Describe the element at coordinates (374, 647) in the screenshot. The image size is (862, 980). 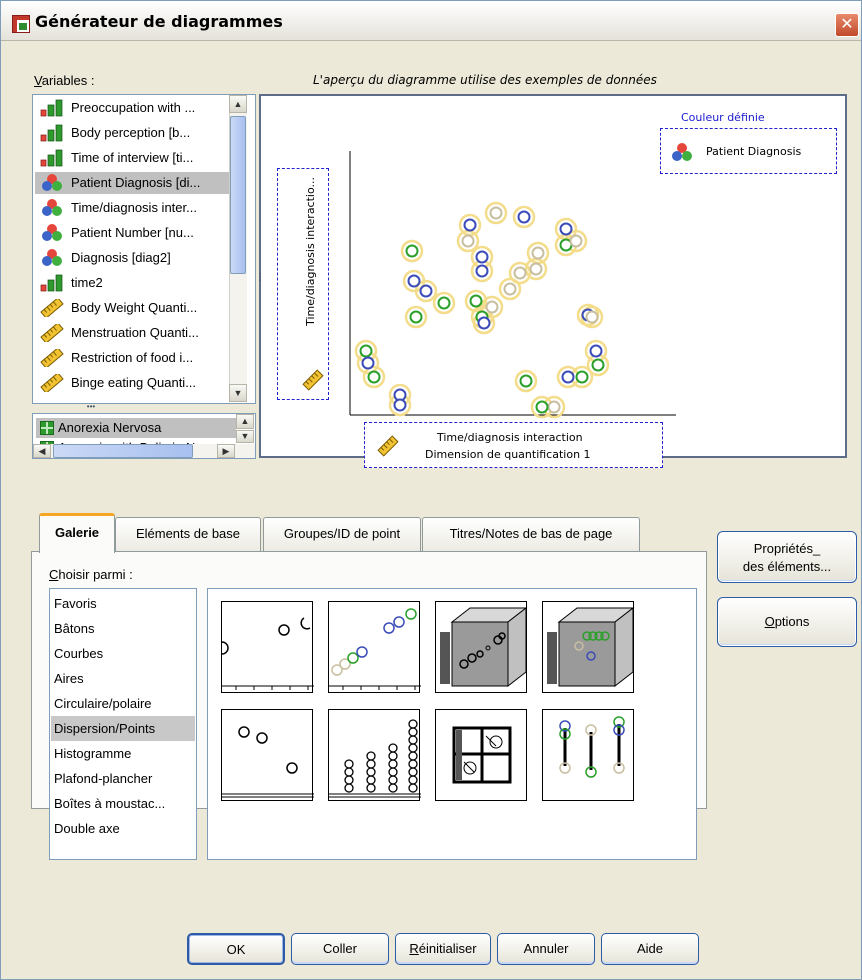
I see `grouped-scatter-icon` at that location.